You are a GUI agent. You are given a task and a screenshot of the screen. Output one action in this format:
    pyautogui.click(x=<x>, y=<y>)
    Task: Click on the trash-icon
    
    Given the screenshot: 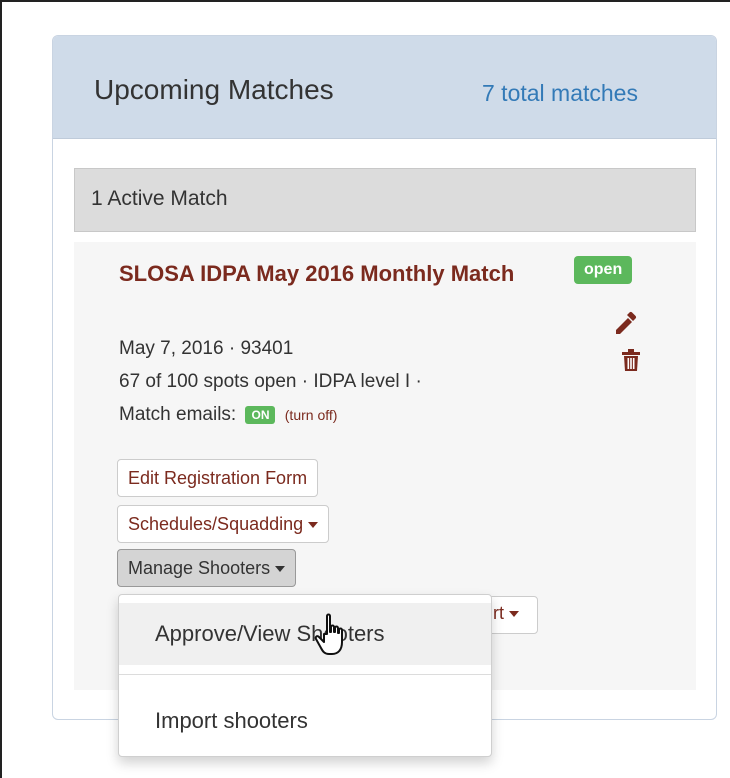 What is the action you would take?
    pyautogui.click(x=631, y=360)
    